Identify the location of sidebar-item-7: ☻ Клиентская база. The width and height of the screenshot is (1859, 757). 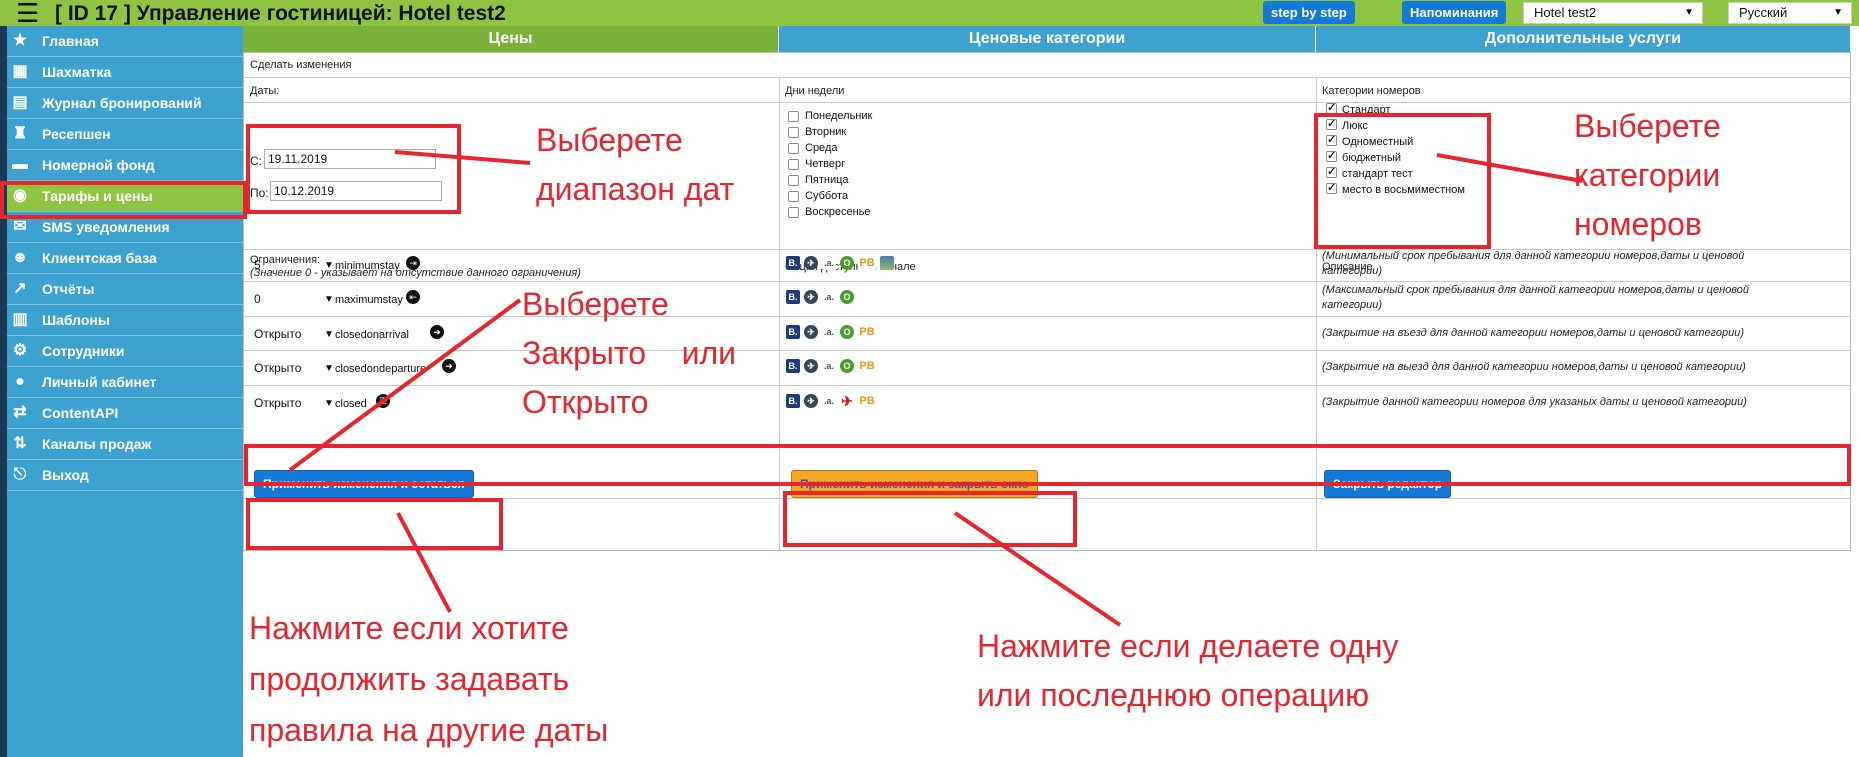
(121, 258).